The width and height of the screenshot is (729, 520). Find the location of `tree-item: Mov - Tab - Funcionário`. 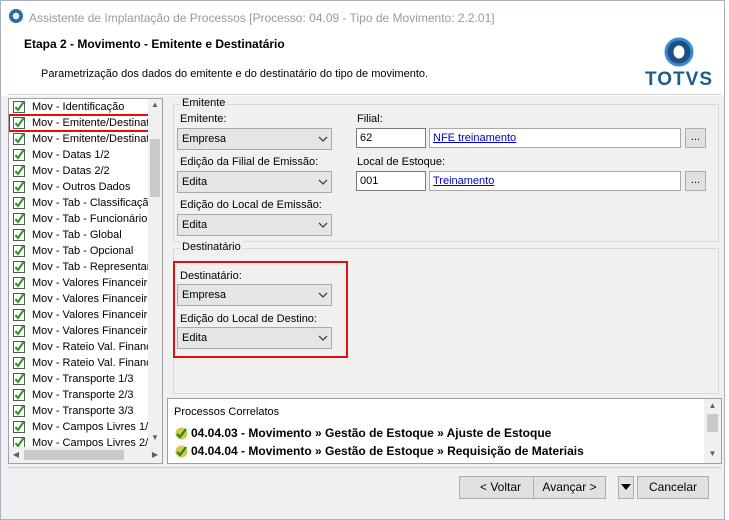

tree-item: Mov - Tab - Funcionário is located at coordinates (79, 219).